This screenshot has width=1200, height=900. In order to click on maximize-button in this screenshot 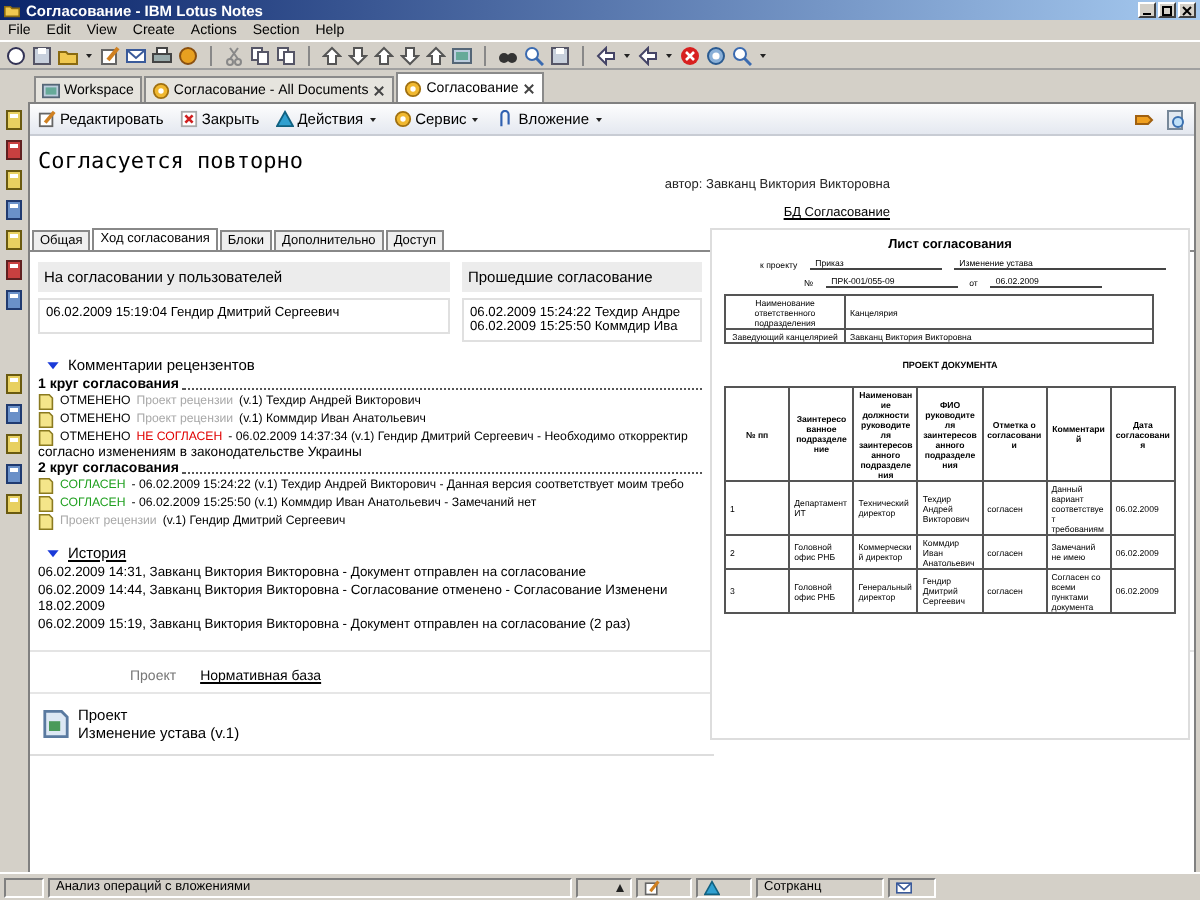, I will do `click(1167, 10)`.